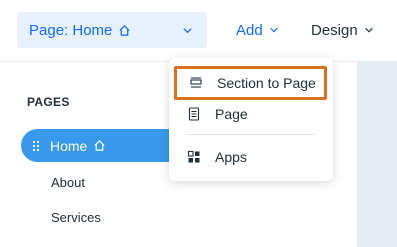 The height and width of the screenshot is (247, 397). Describe the element at coordinates (48, 102) in the screenshot. I see `pages-panel-title: PAGES` at that location.